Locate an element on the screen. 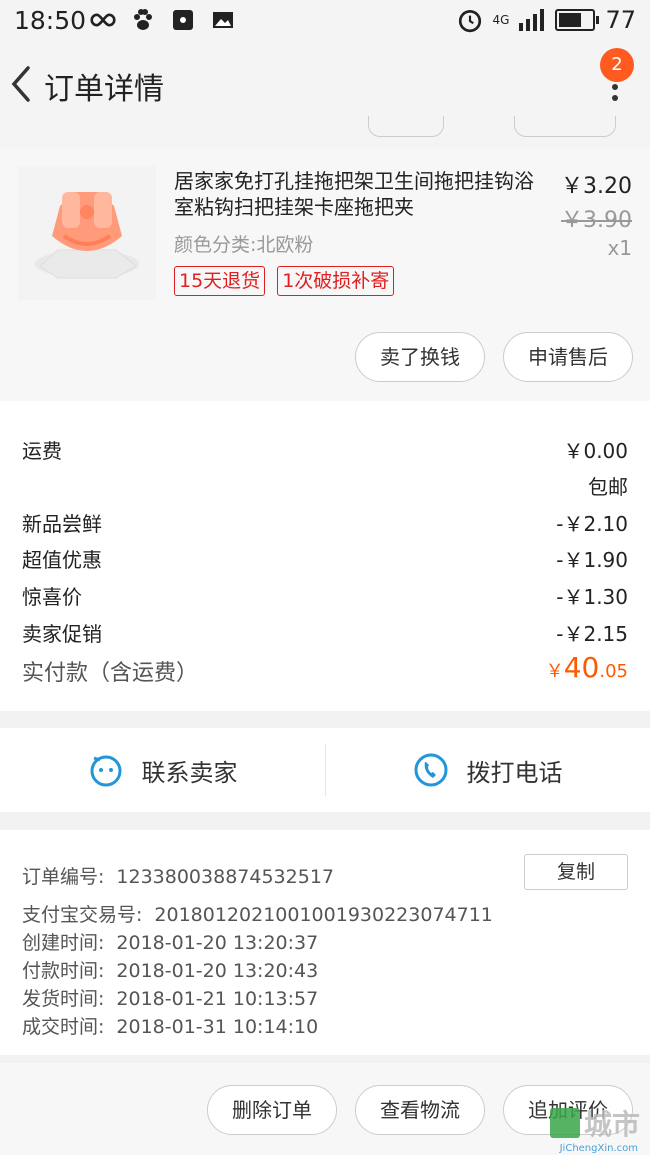 The image size is (650, 1155). fee-row: 超值优惠 -￥1.90 is located at coordinates (325, 558).